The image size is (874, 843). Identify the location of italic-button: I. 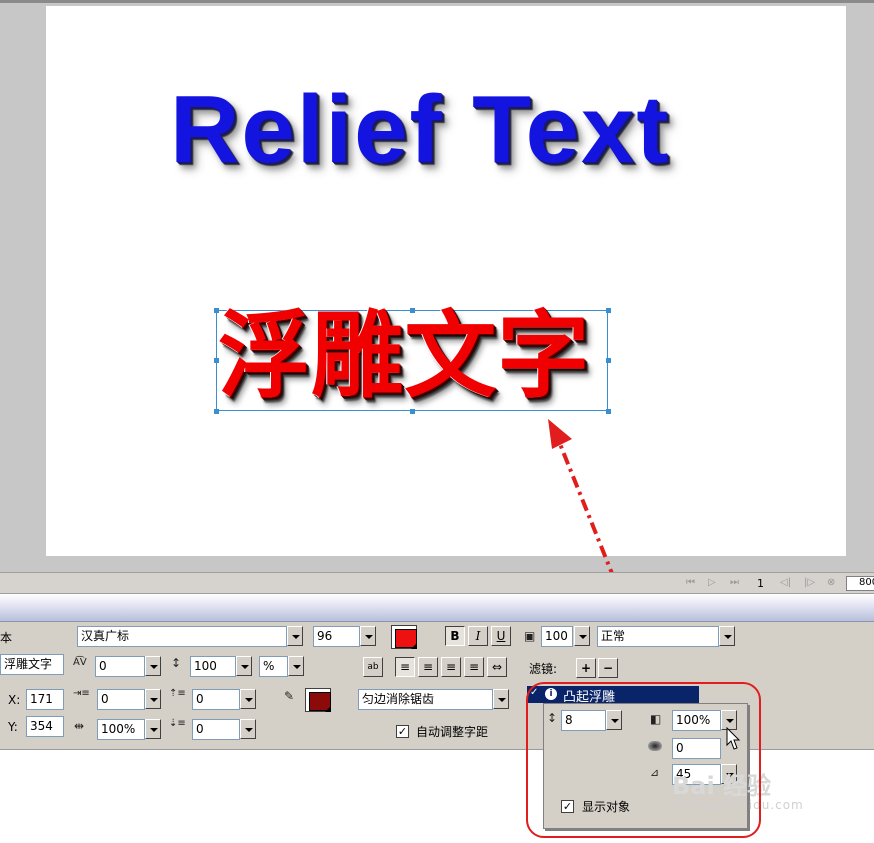
(478, 636).